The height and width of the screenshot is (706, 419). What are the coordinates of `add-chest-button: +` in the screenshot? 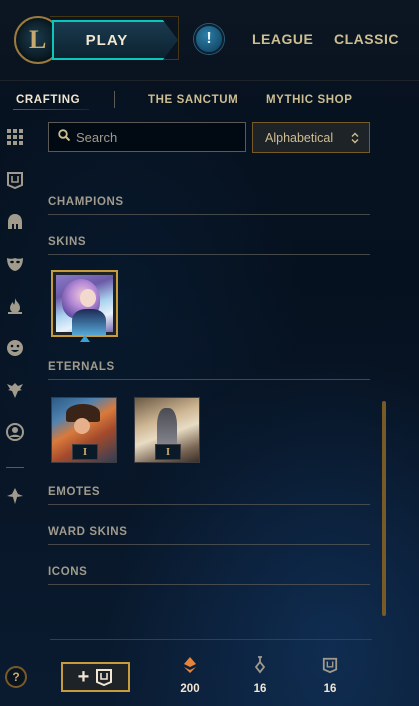 It's located at (95, 677).